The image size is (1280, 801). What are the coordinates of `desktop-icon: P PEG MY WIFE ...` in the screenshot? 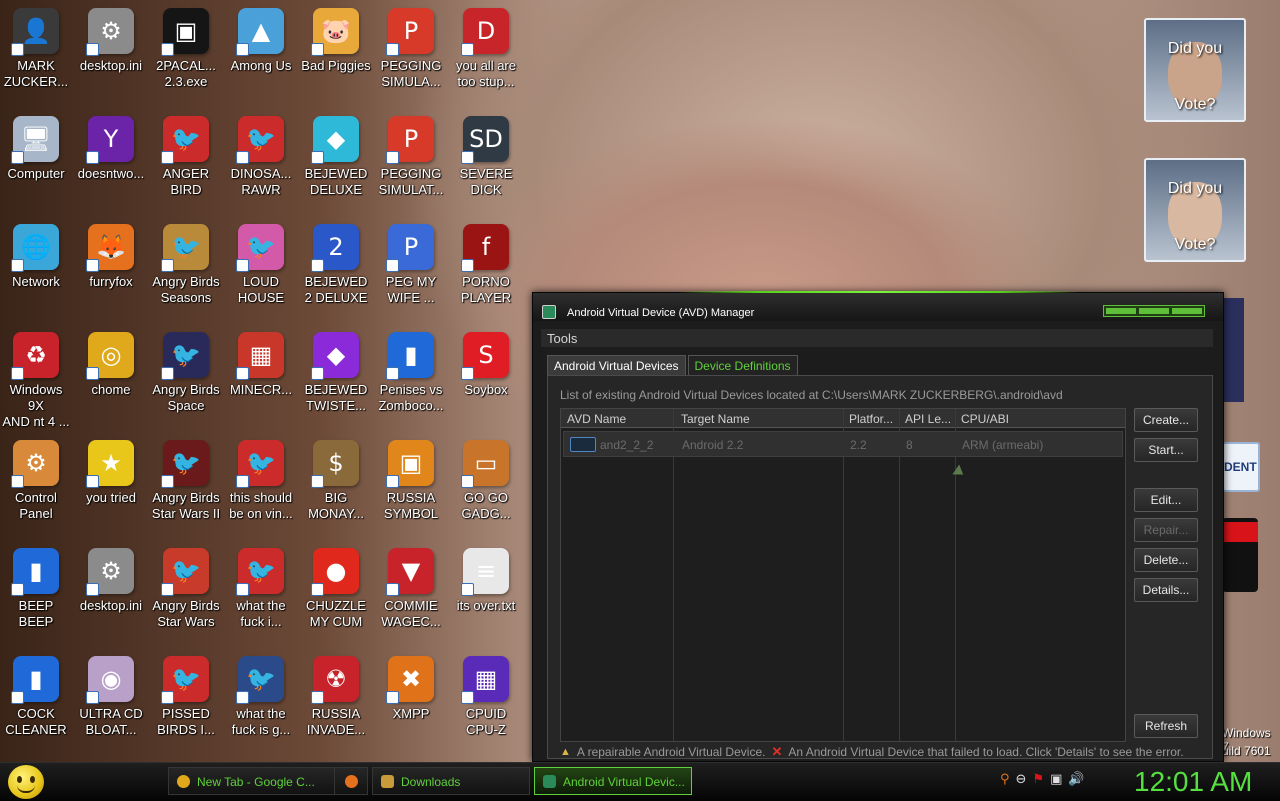 It's located at (411, 266).